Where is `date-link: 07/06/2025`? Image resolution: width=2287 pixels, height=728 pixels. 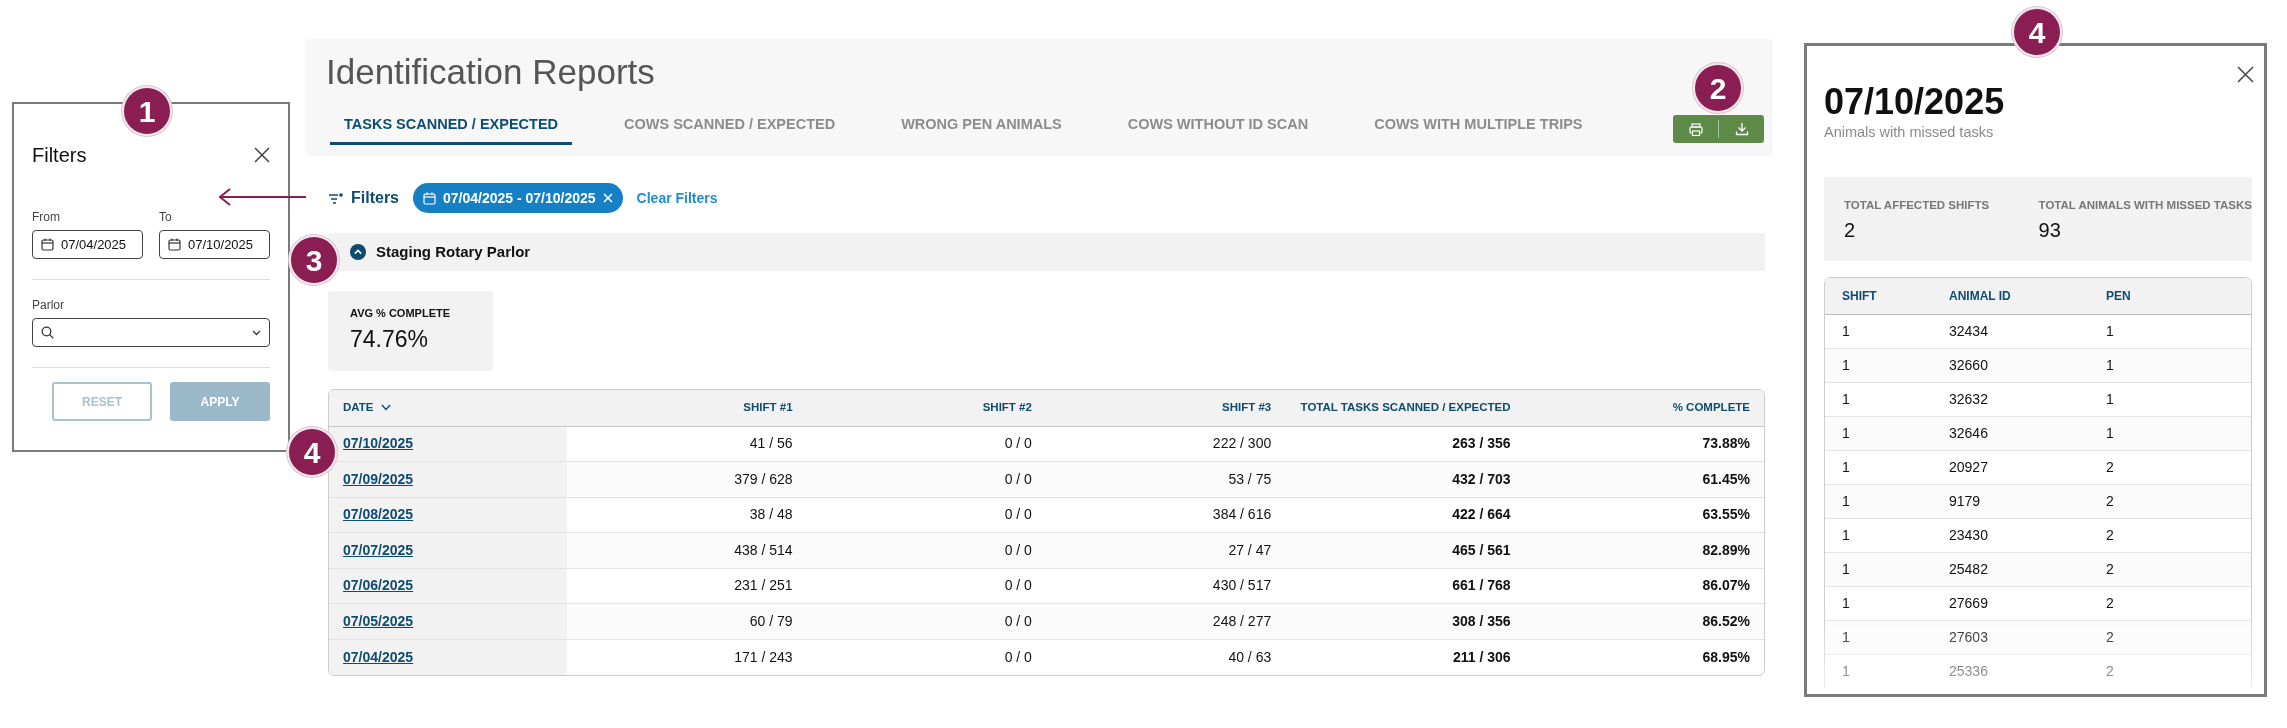 date-link: 07/06/2025 is located at coordinates (378, 585).